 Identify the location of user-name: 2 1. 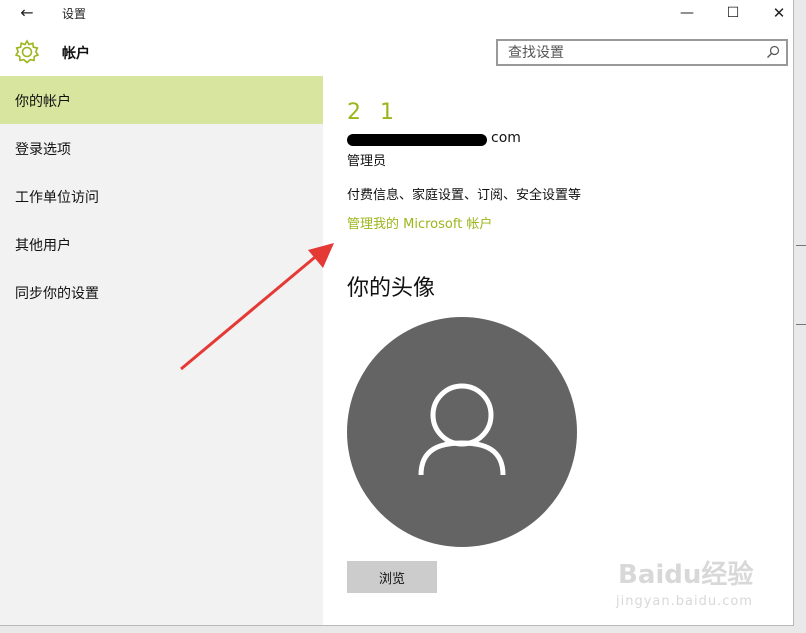
(373, 112).